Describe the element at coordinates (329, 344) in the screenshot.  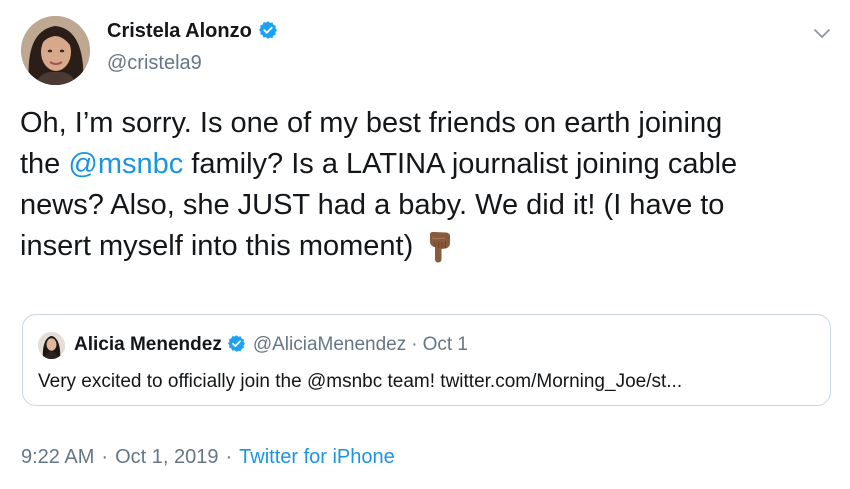
I see `quoted-author-handle: @AliciaMenendez` at that location.